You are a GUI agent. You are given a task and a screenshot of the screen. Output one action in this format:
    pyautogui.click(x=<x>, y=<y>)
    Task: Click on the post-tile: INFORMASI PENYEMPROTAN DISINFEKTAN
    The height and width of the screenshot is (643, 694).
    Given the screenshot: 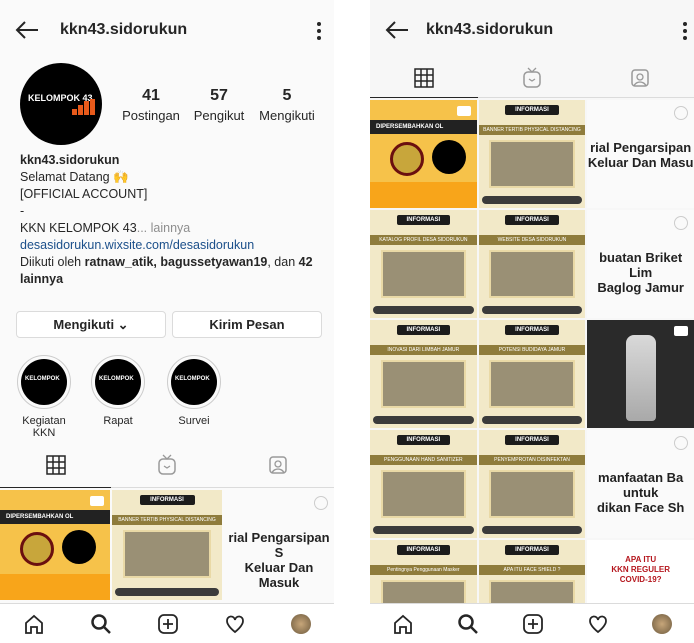 What is the action you would take?
    pyautogui.click(x=532, y=484)
    